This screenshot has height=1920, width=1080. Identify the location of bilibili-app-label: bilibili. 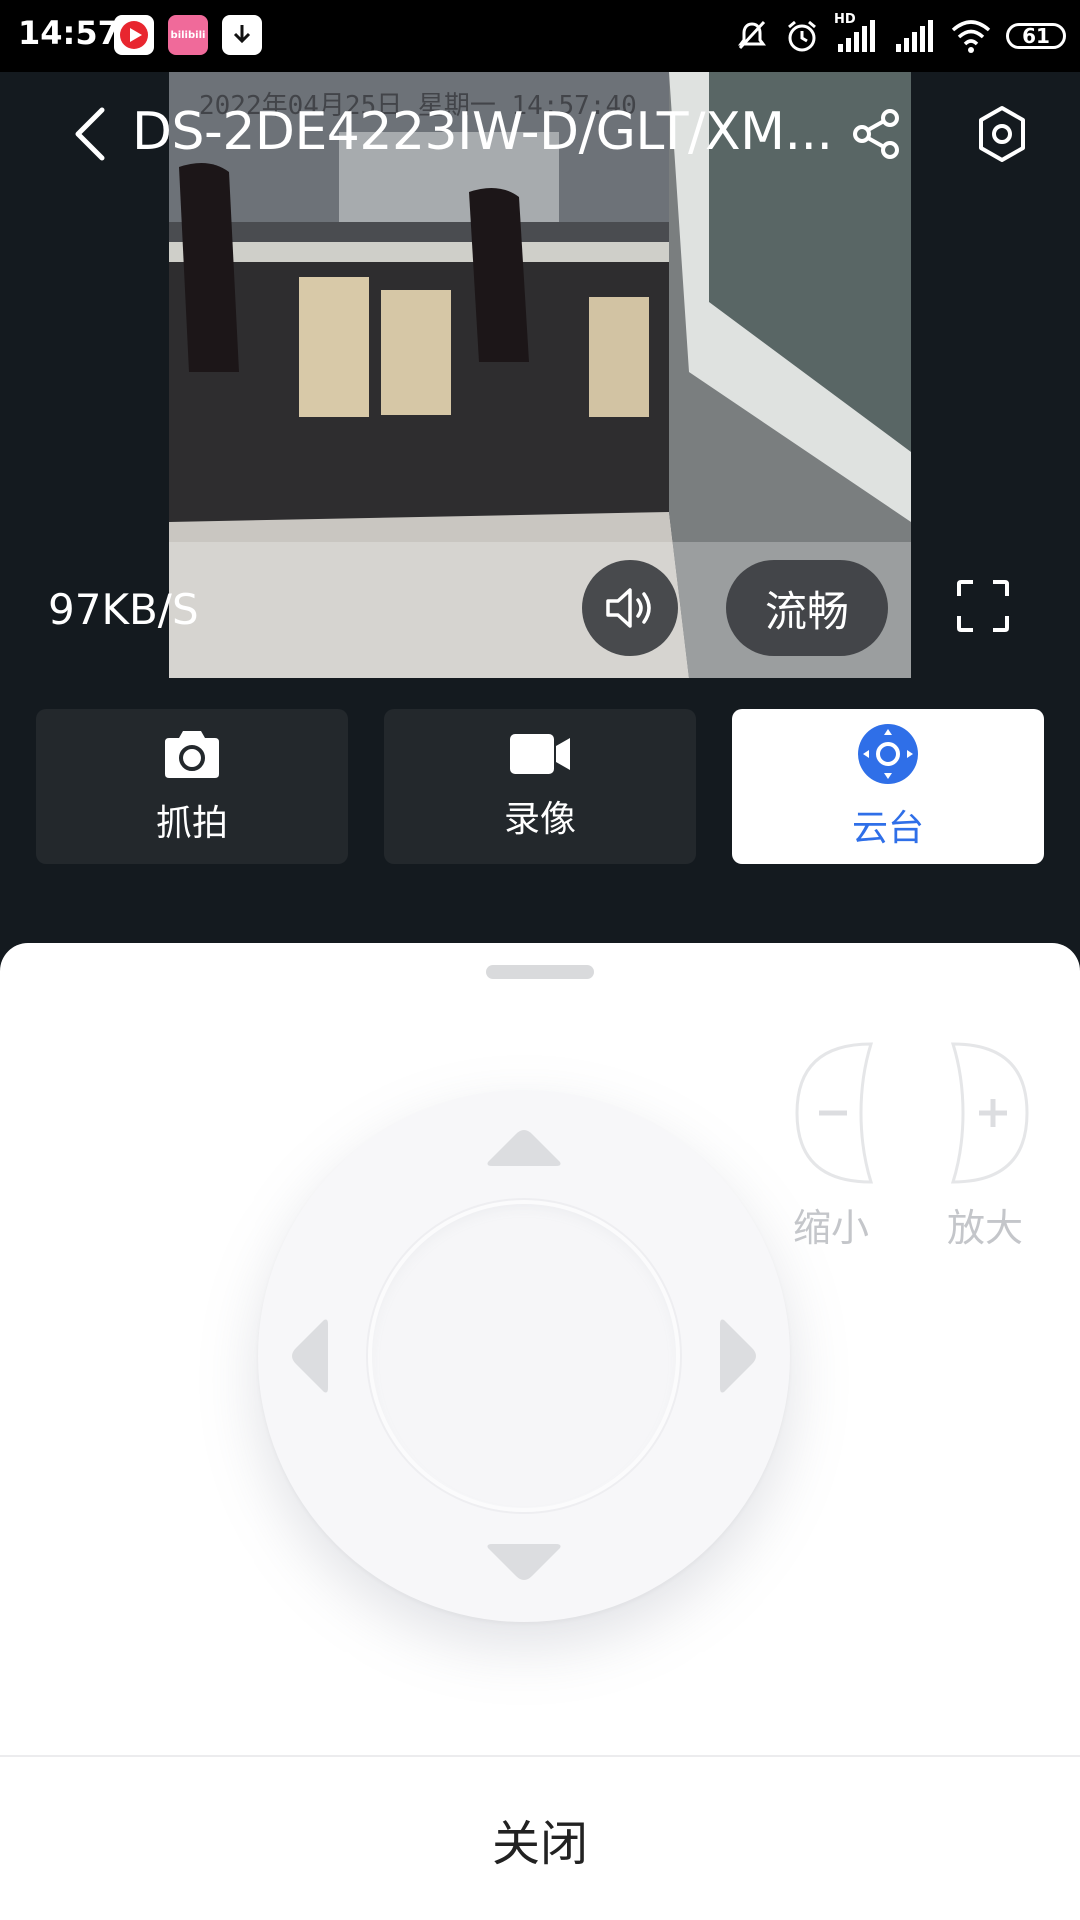
(188, 35).